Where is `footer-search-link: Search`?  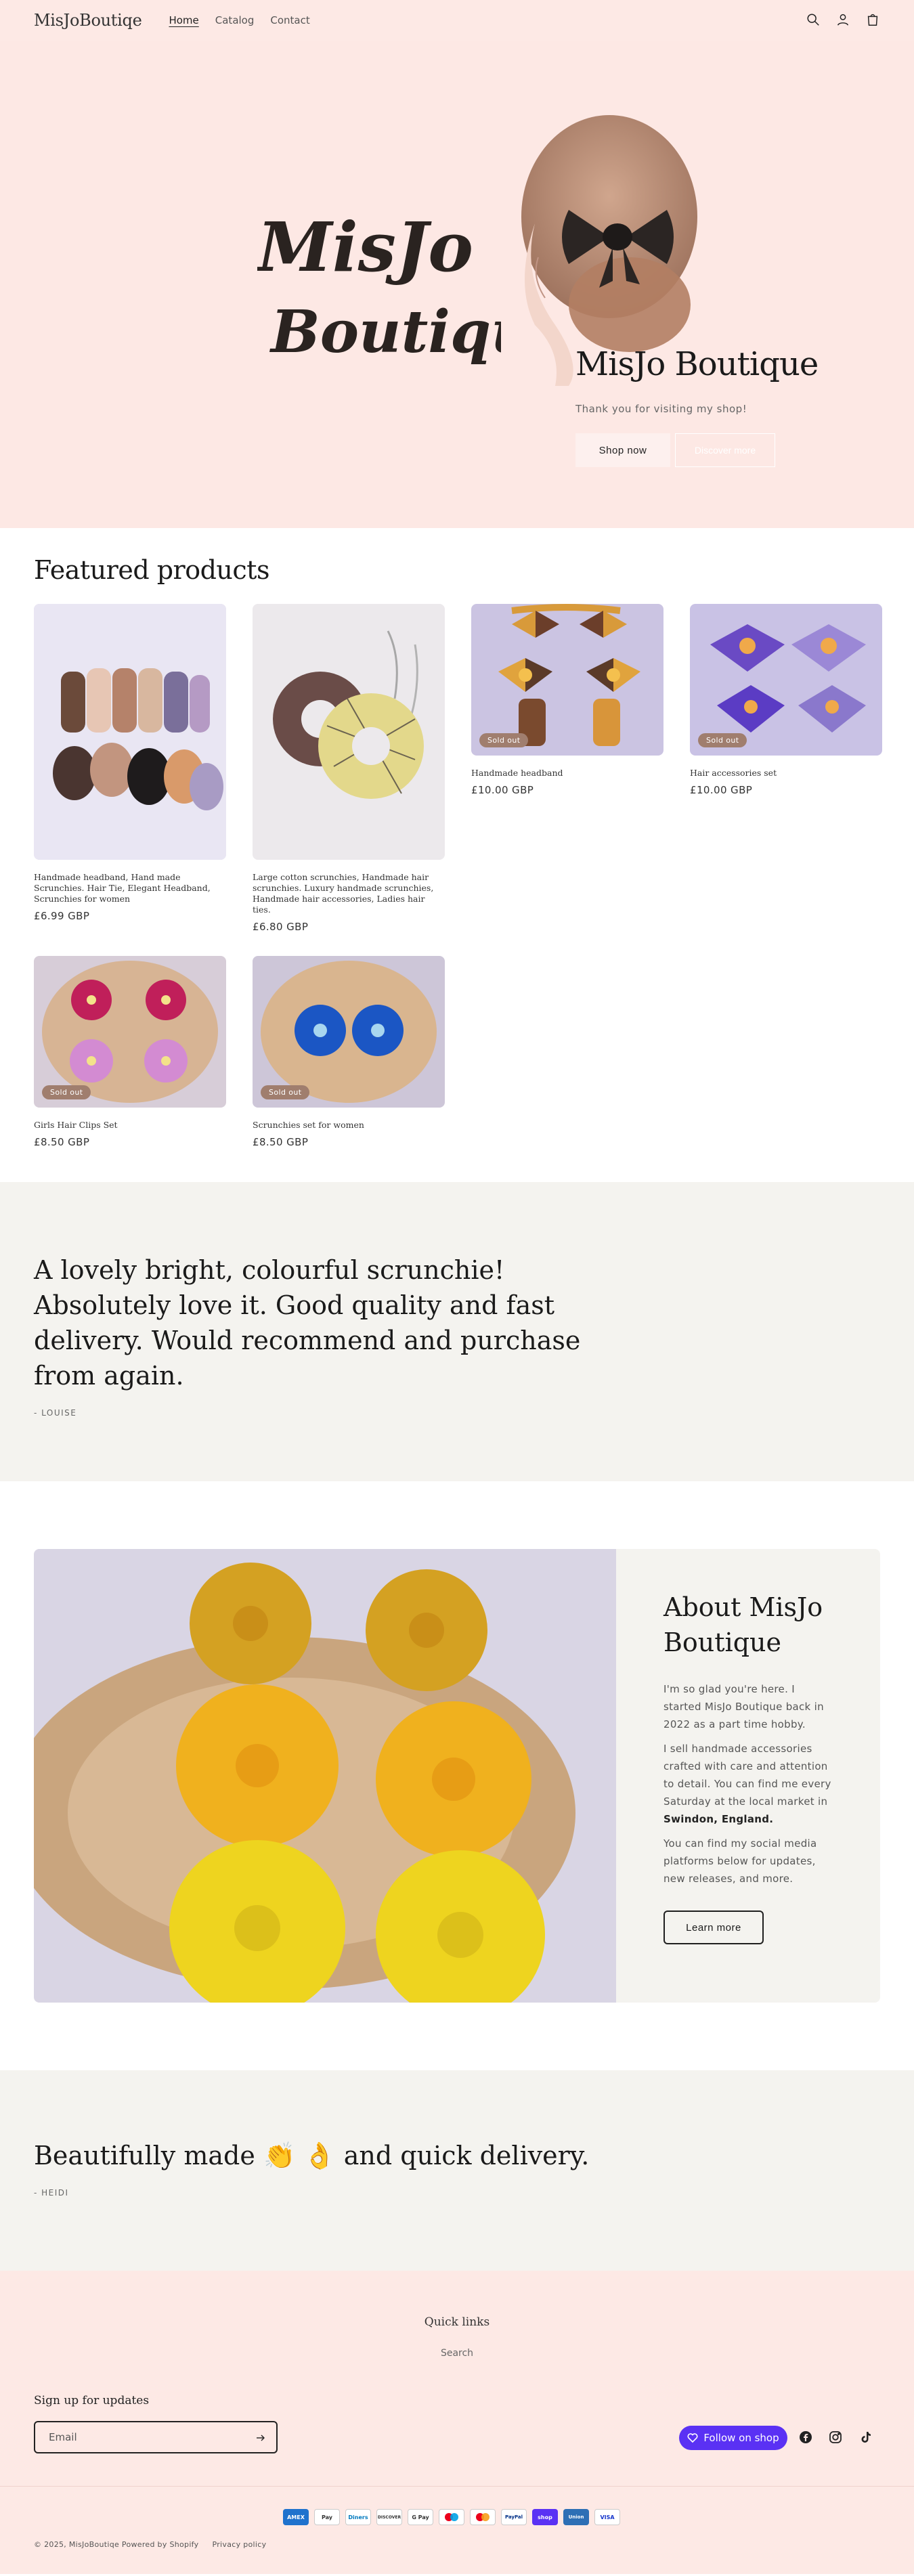
footer-search-link: Search is located at coordinates (457, 2353).